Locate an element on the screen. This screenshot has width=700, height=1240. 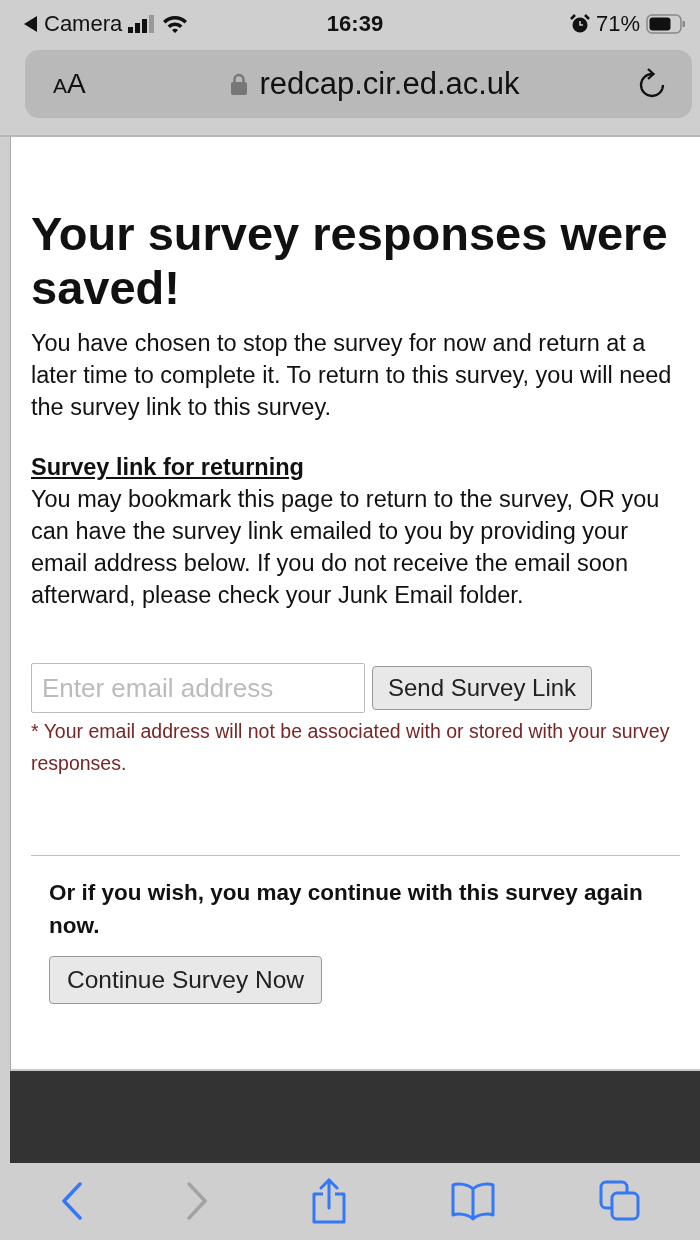
tabs-icon is located at coordinates (619, 1200).